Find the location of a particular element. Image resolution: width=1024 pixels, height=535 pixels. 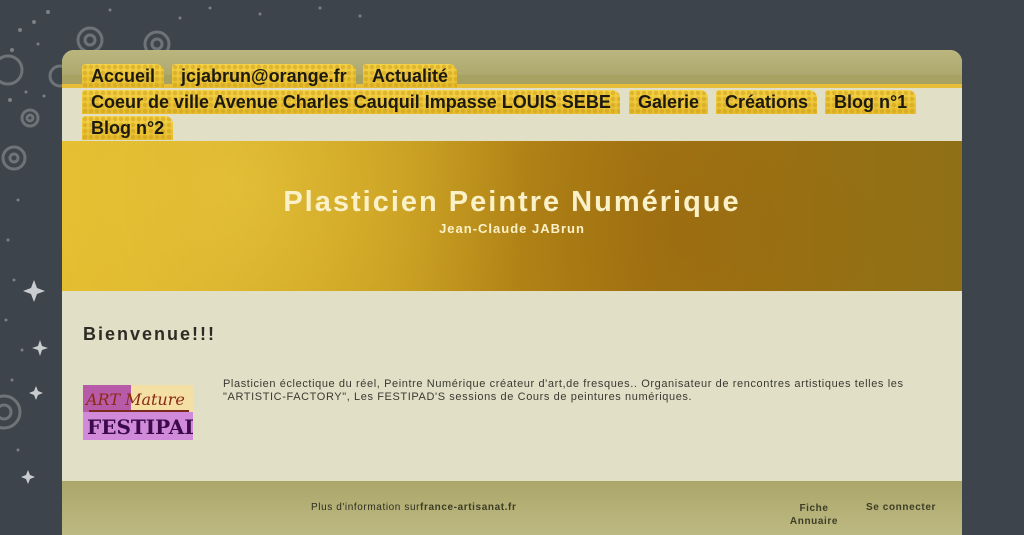

nav-item-blog-1: Blog n°1 is located at coordinates (870, 102).